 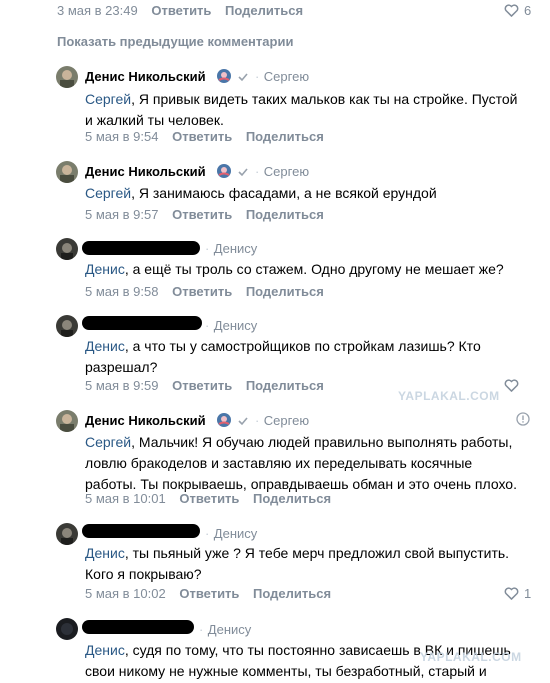 I want to click on comment-date: 3 мая в 23:49, so click(x=97, y=10).